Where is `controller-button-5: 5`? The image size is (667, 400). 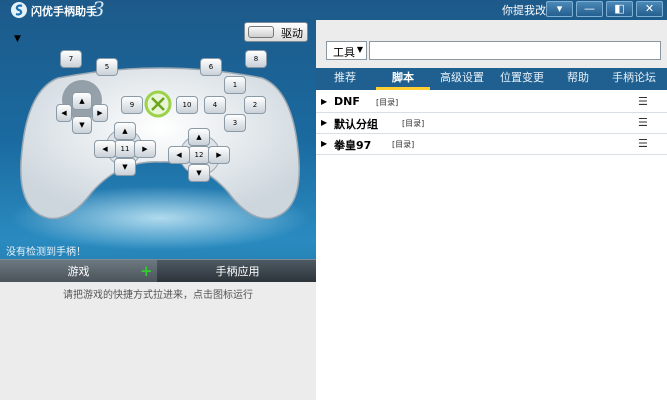 controller-button-5: 5 is located at coordinates (107, 67).